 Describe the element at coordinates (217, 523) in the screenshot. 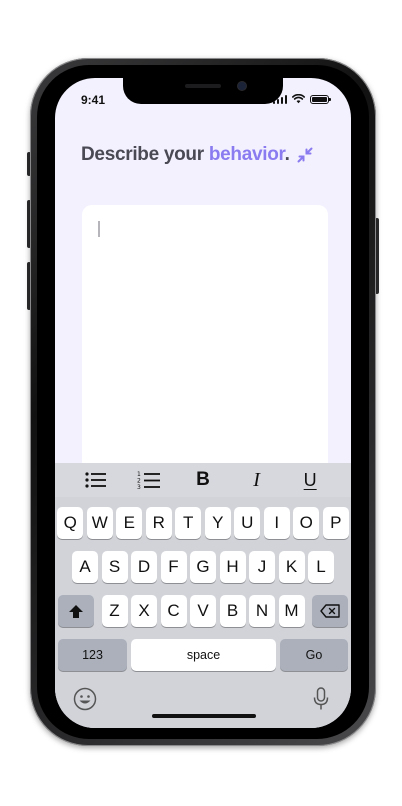

I see `key-y: Y` at that location.